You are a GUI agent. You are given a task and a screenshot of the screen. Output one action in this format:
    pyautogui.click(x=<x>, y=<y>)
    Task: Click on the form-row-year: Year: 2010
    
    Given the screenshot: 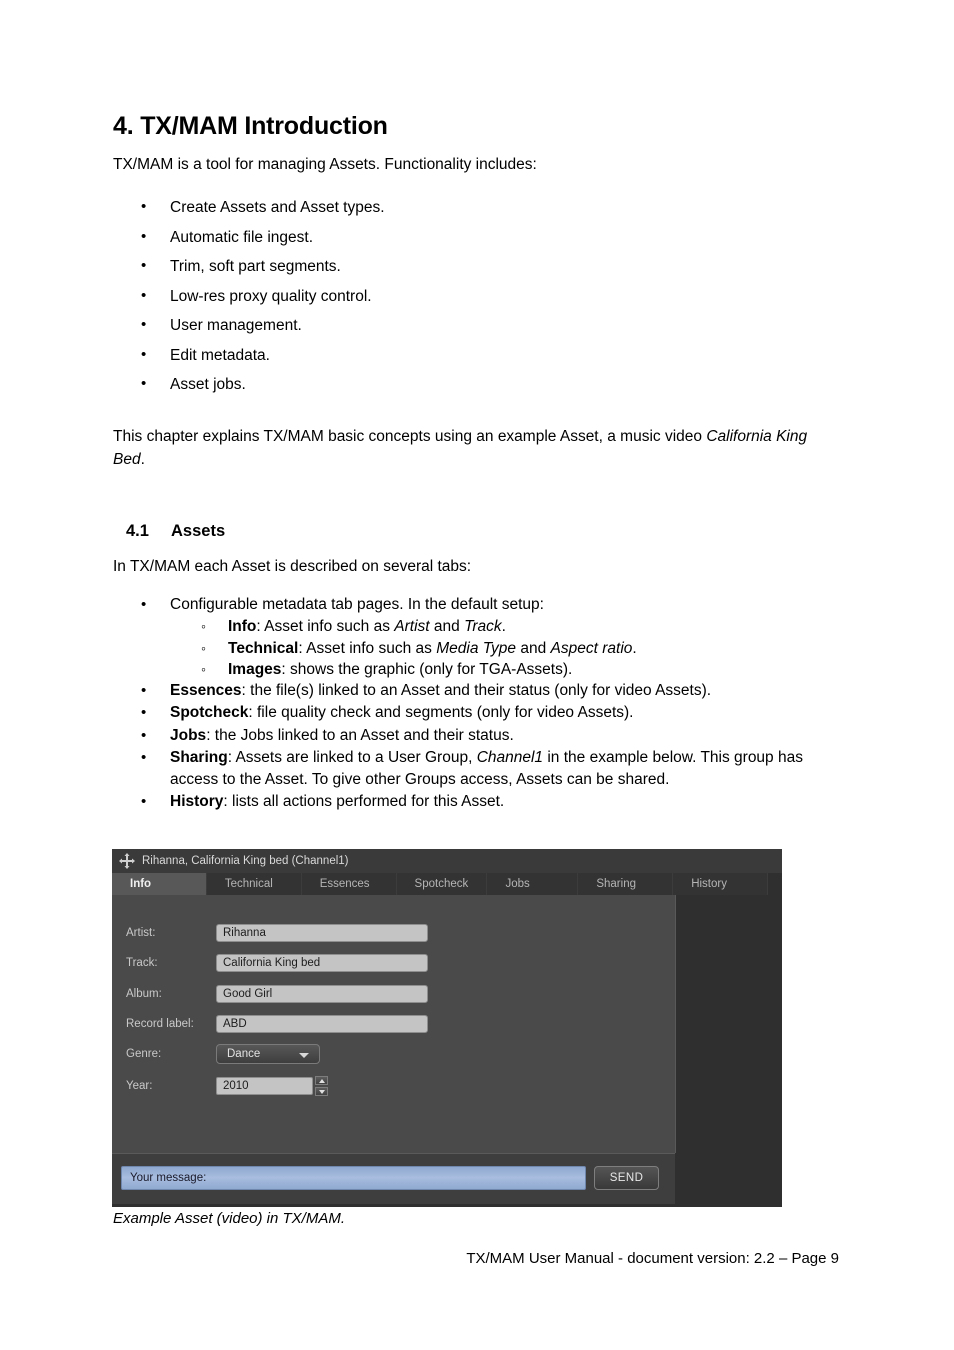 What is the action you would take?
    pyautogui.click(x=393, y=1086)
    